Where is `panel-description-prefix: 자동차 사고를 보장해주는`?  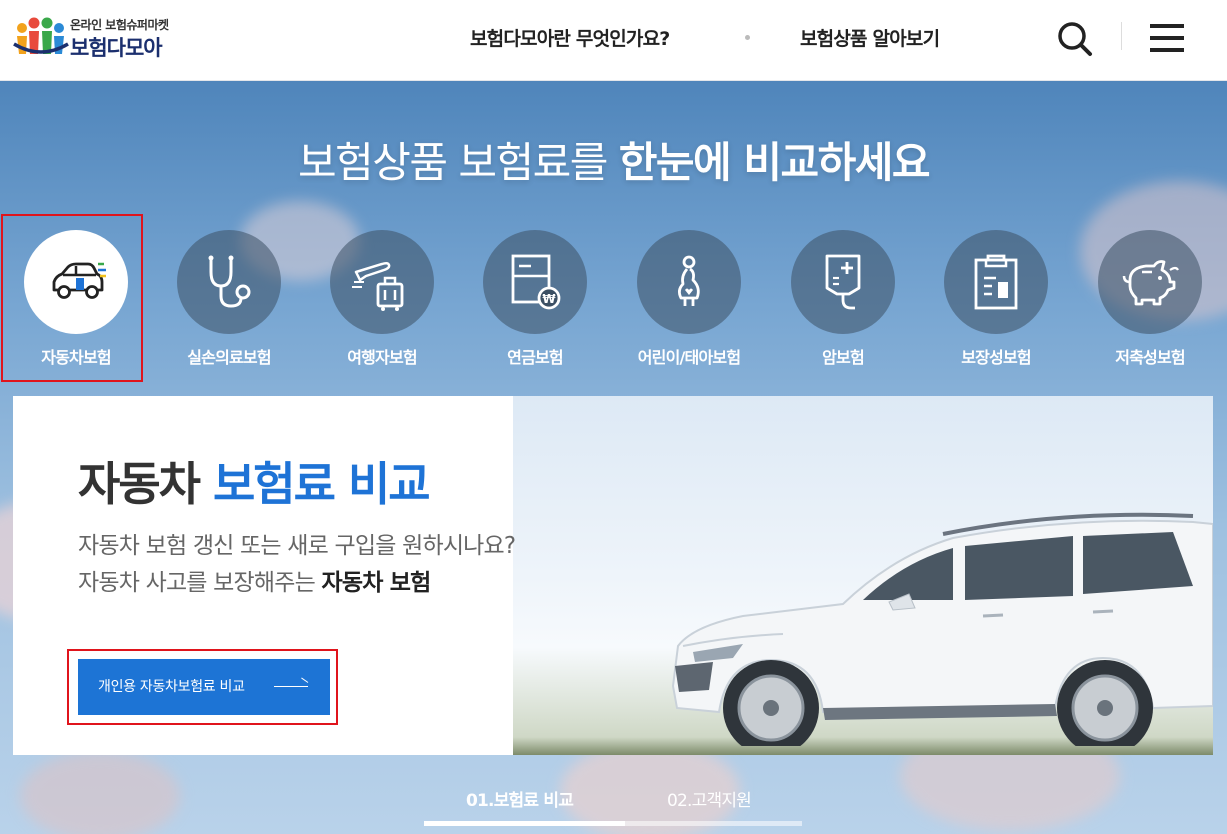 panel-description-prefix: 자동차 사고를 보장해주는 is located at coordinates (200, 583).